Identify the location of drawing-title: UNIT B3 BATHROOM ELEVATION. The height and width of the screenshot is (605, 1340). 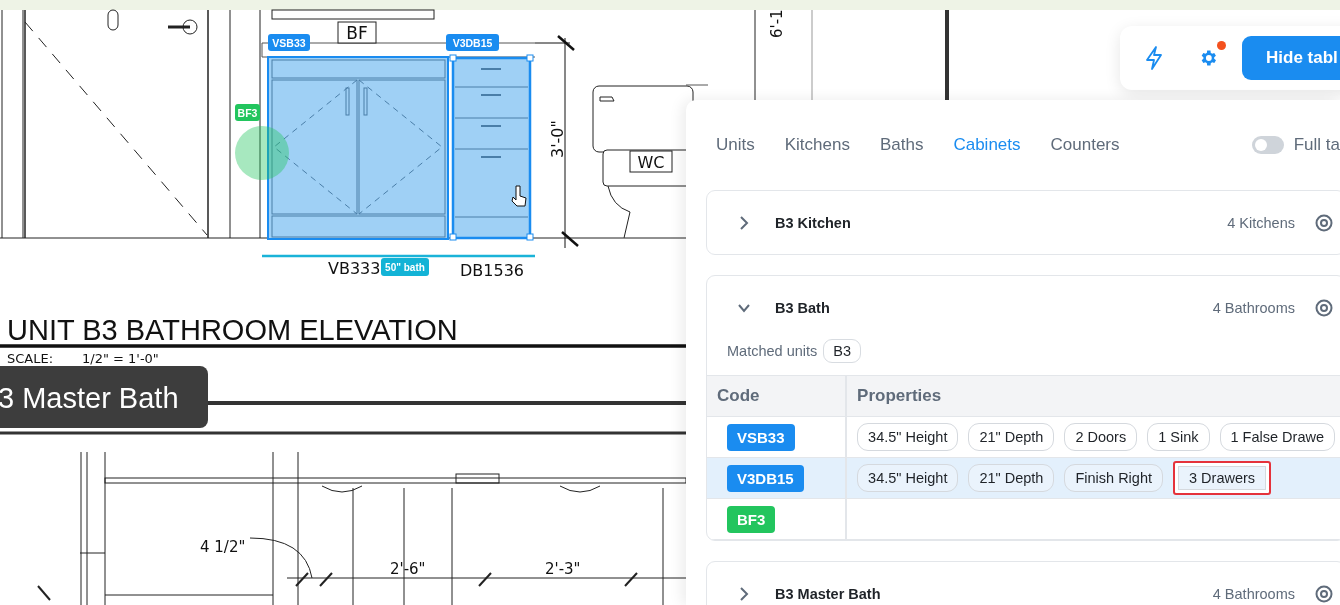
(232, 330).